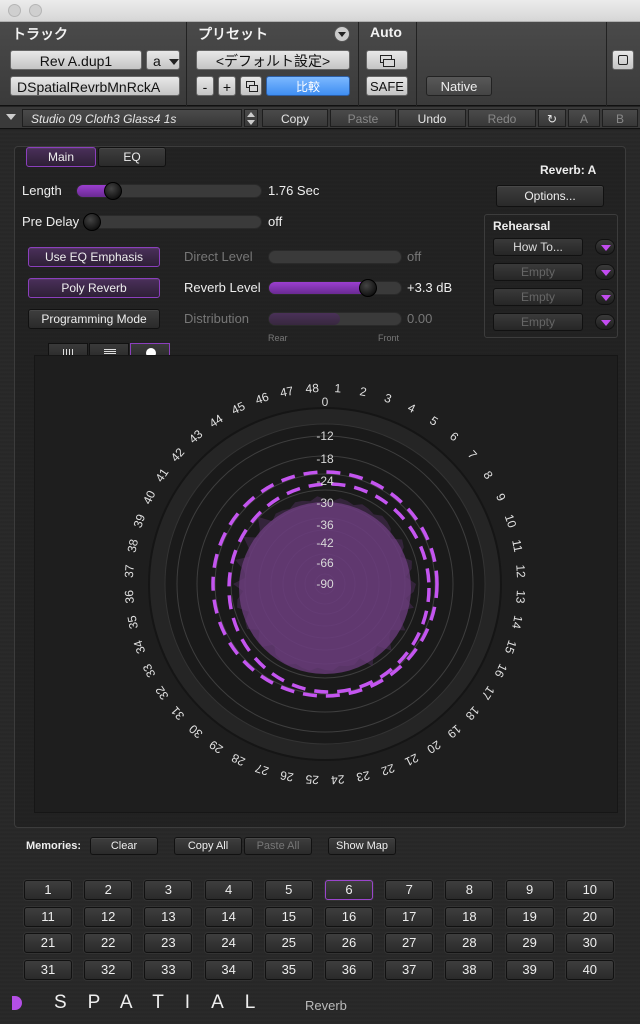  Describe the element at coordinates (288, 916) in the screenshot. I see `memory-slot-button: 15` at that location.